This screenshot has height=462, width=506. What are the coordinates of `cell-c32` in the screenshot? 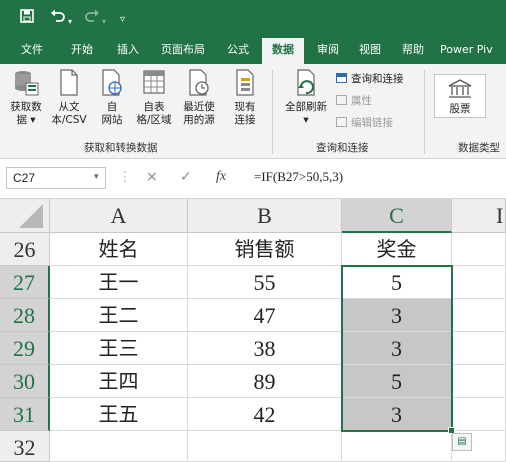 It's located at (397, 446).